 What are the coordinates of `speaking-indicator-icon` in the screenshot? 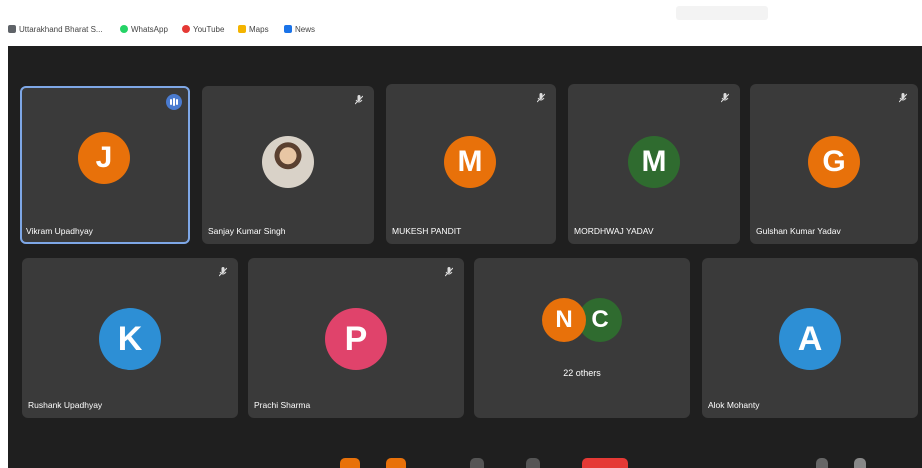 It's located at (174, 102).